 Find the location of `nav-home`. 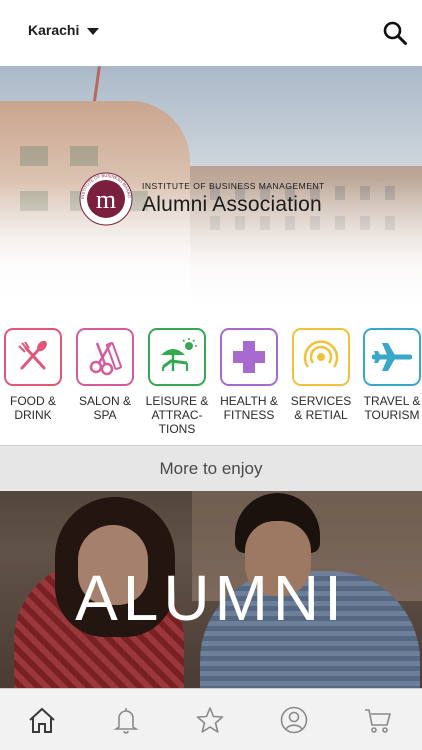

nav-home is located at coordinates (42, 719).